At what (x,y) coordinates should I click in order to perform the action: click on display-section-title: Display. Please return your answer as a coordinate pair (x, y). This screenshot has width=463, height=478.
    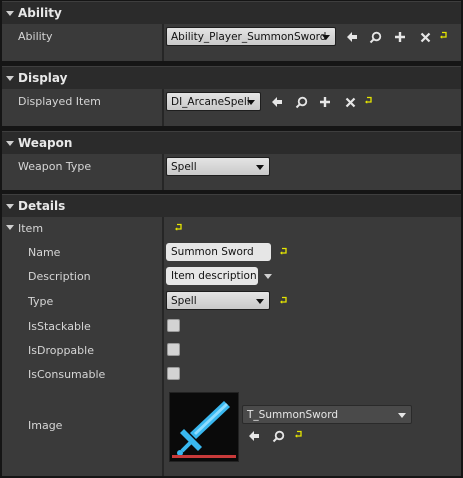
    Looking at the image, I should click on (43, 78).